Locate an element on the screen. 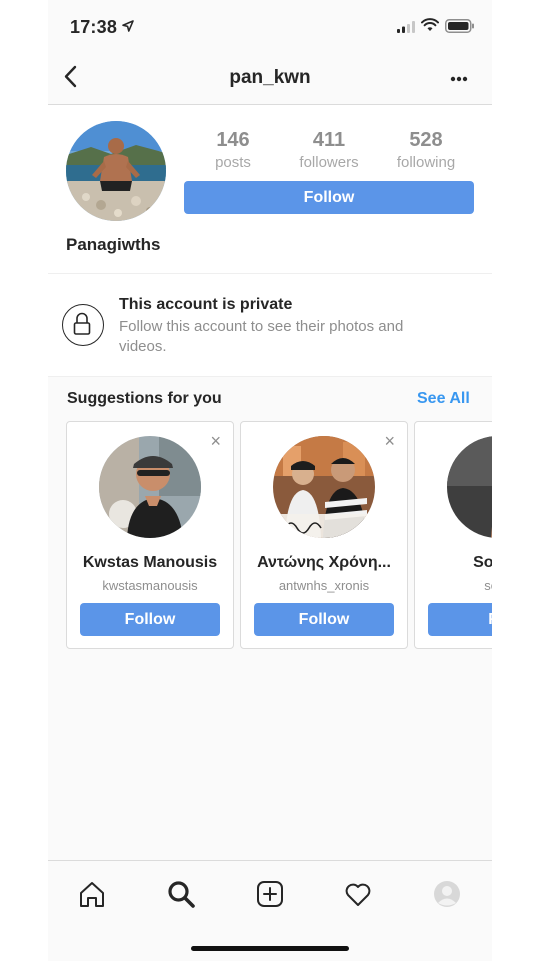  suggestion-card: Sotiris sotiri Fo is located at coordinates (453, 535).